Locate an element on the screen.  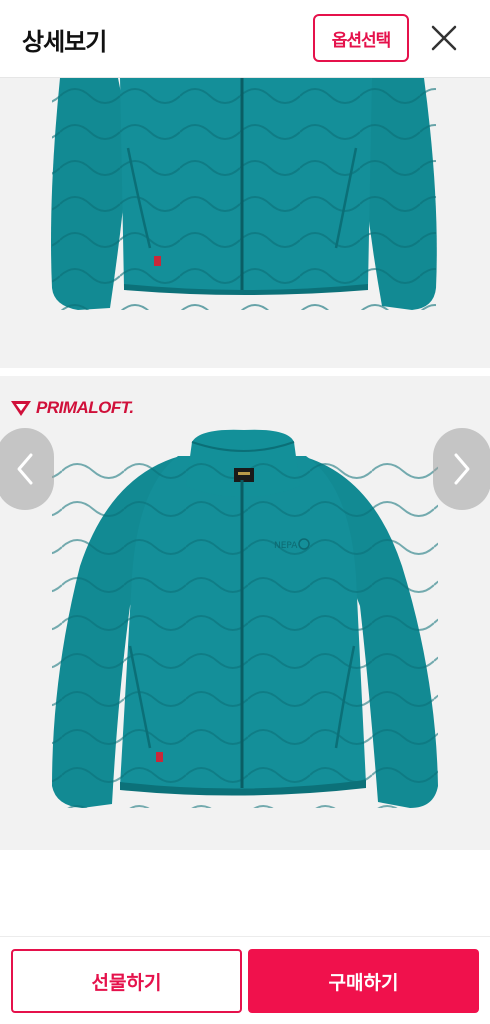
bottom-action-bar: 선물하기 구매하기 is located at coordinates (245, 980).